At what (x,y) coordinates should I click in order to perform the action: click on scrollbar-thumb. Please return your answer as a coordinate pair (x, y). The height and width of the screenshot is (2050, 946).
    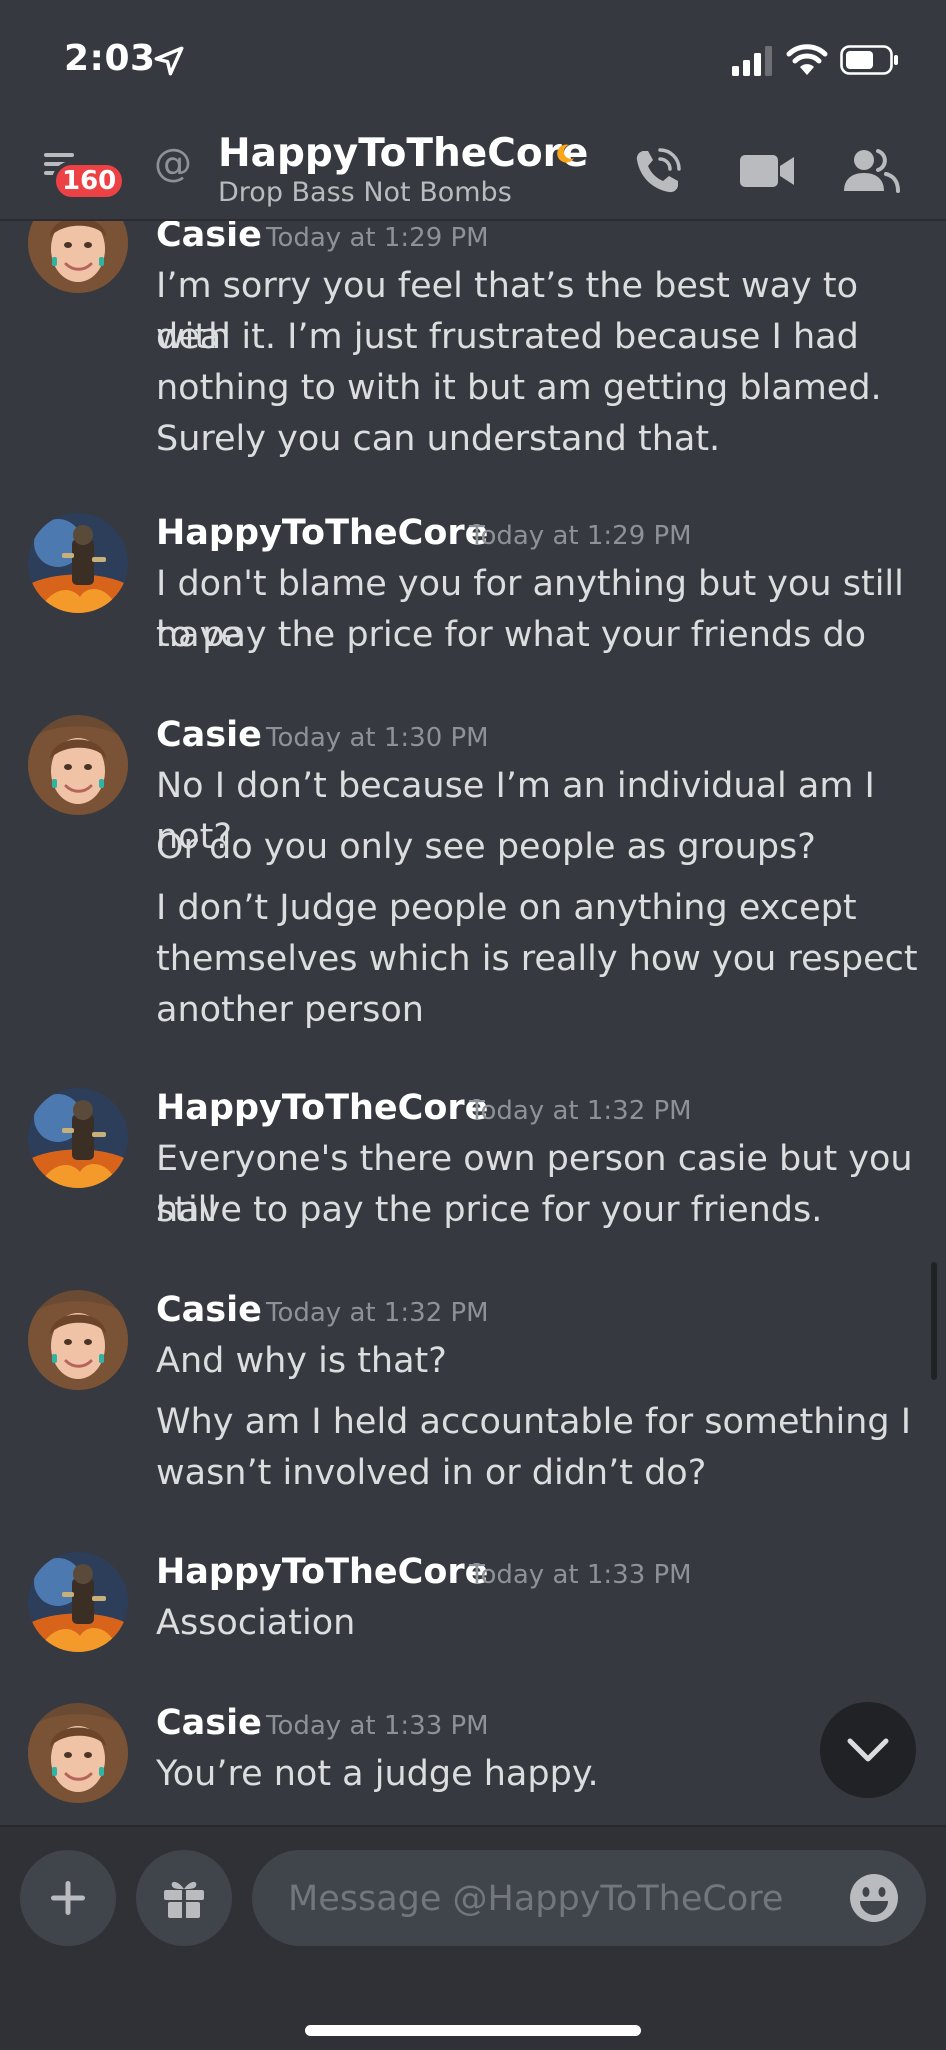
    Looking at the image, I should click on (934, 1321).